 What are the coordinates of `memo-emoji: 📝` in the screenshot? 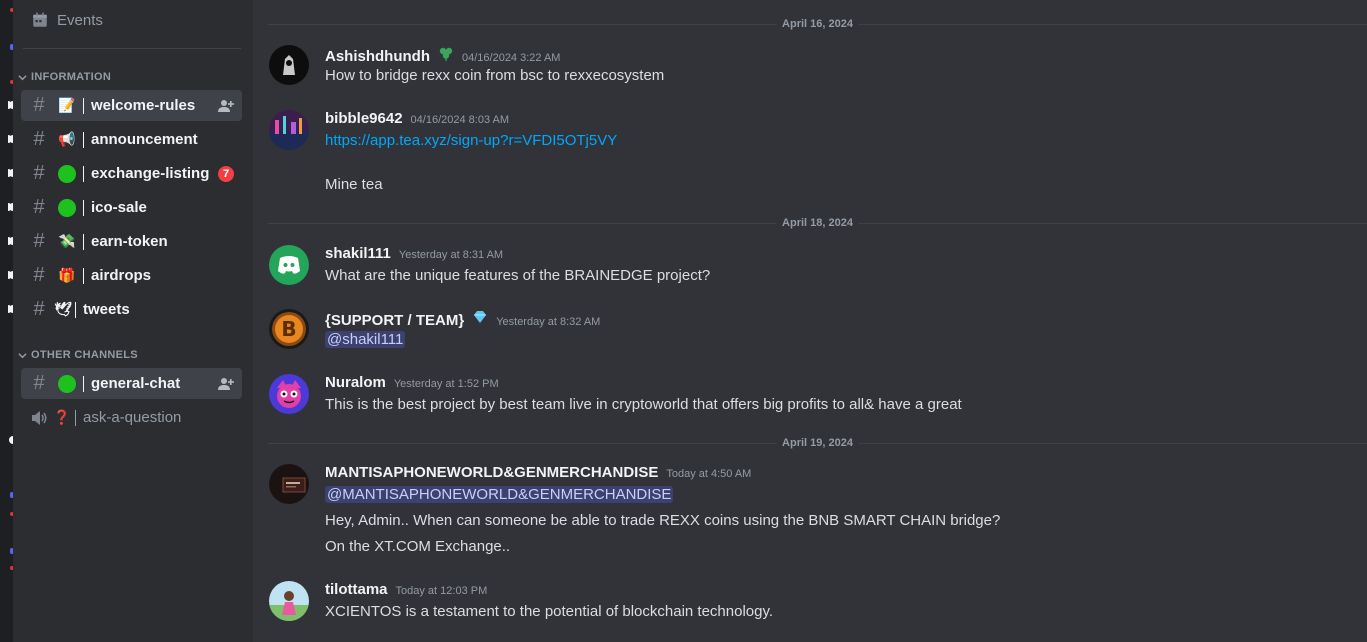 It's located at (67, 105).